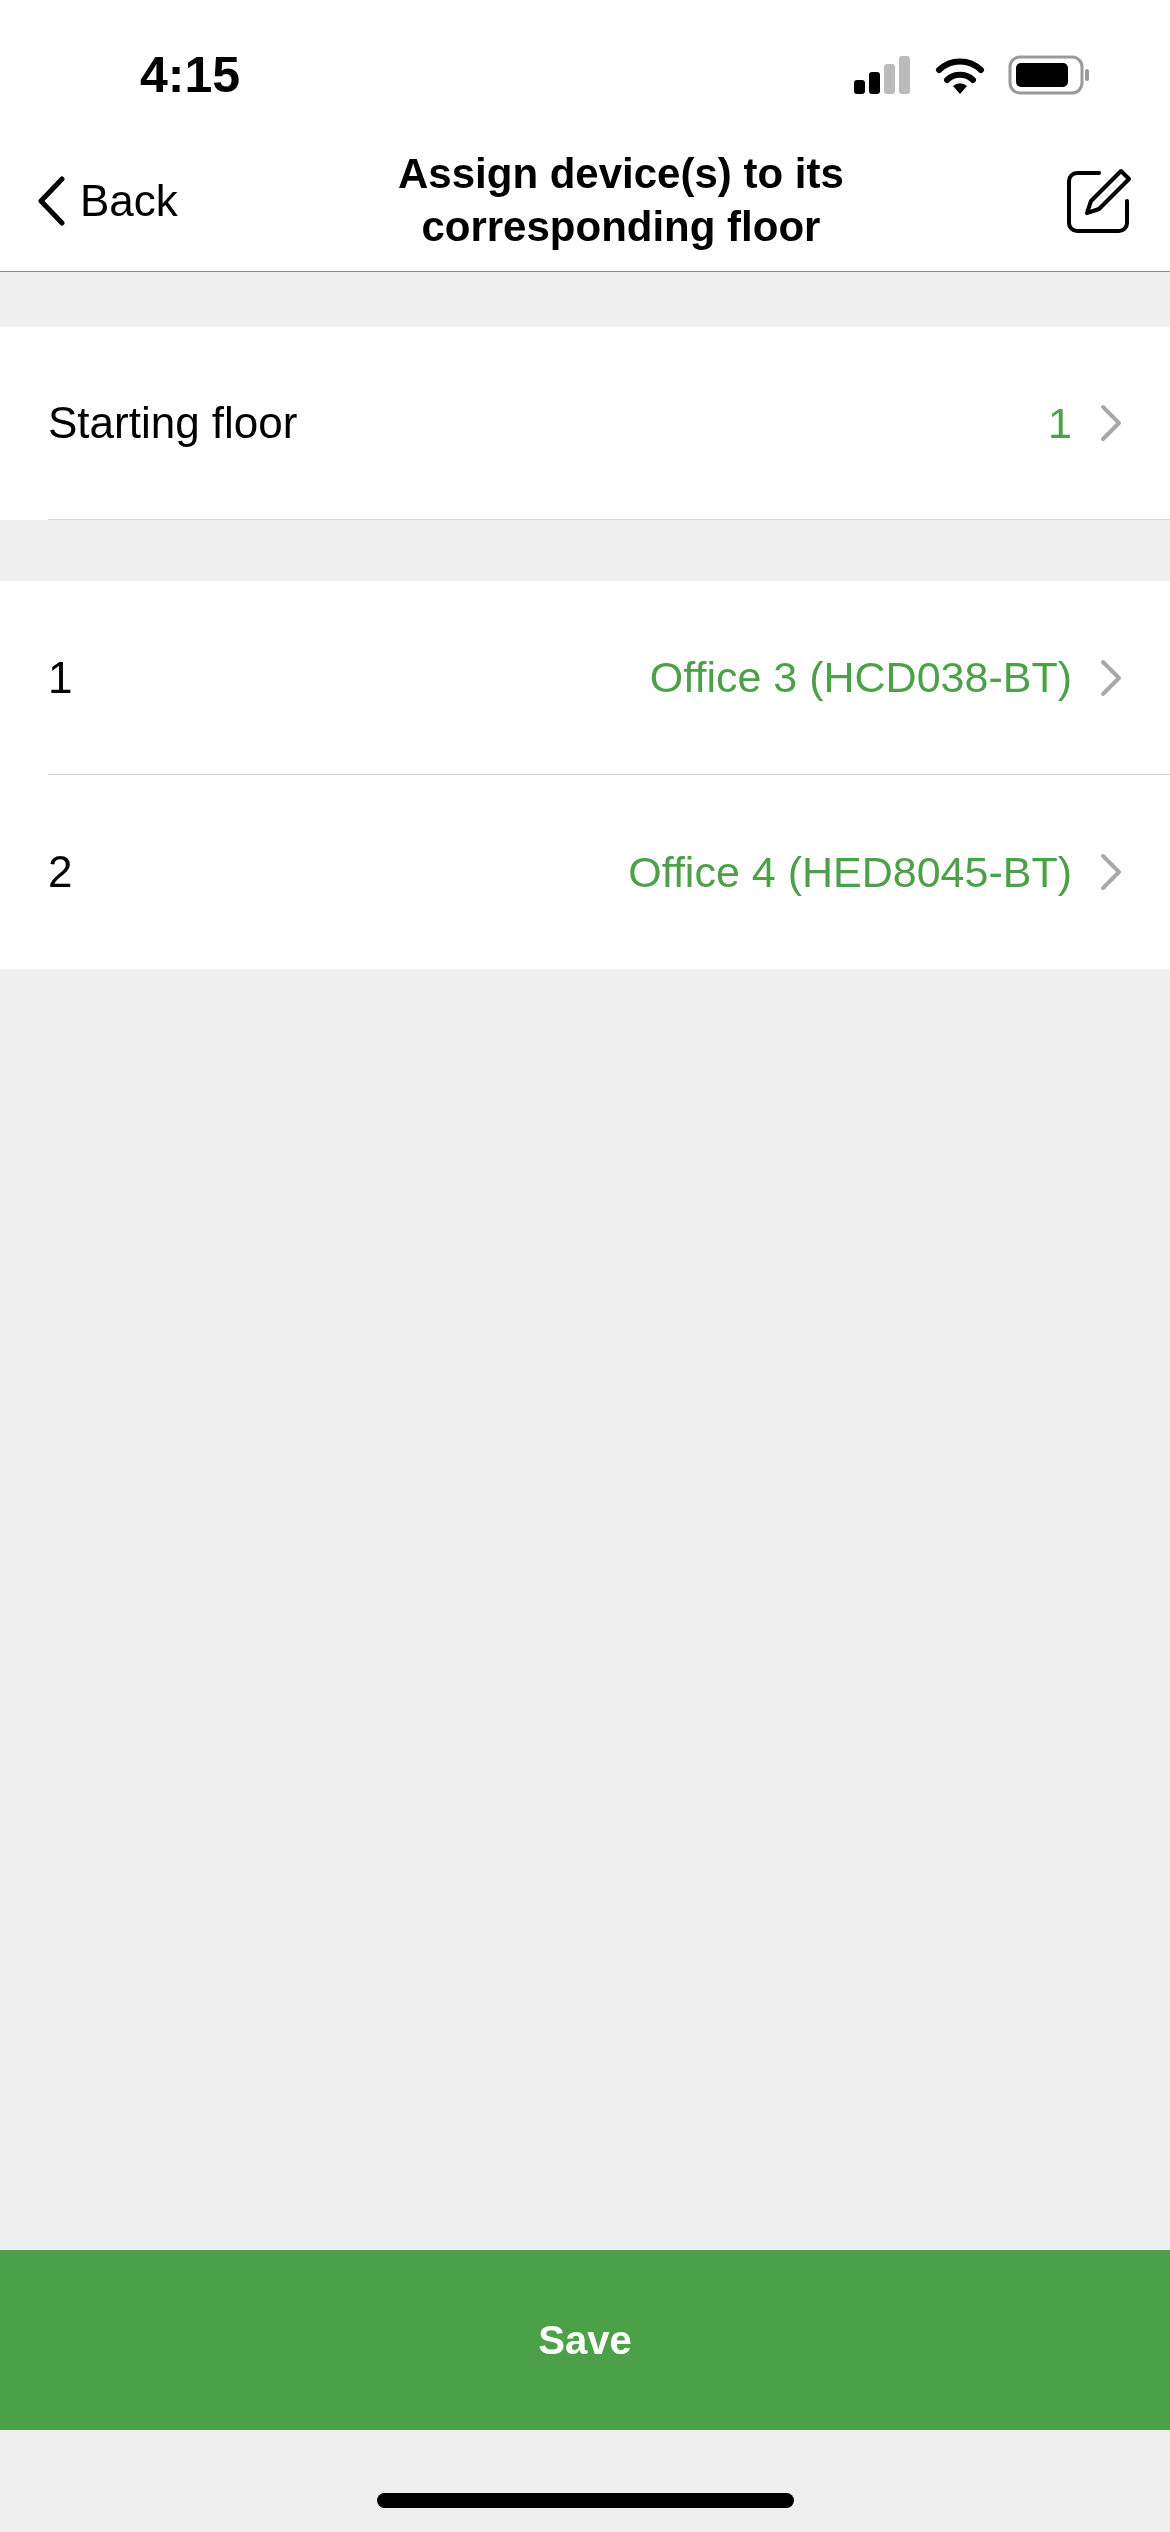  I want to click on status-time: 4:15, so click(190, 75).